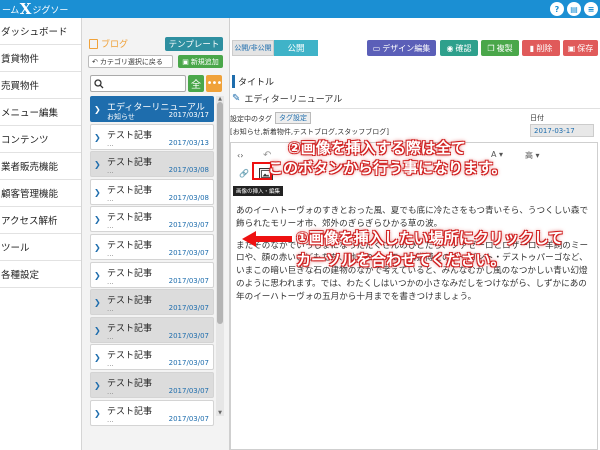  I want to click on category-back-label: カテゴリ選択に戻る, so click(131, 61).